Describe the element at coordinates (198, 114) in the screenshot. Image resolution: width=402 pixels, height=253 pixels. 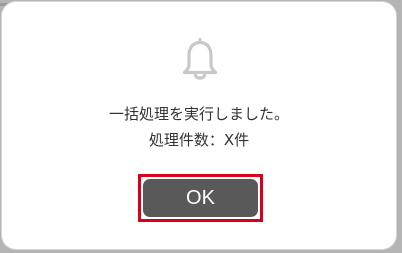
I see `message-text: 一括処理を実行しました。` at that location.